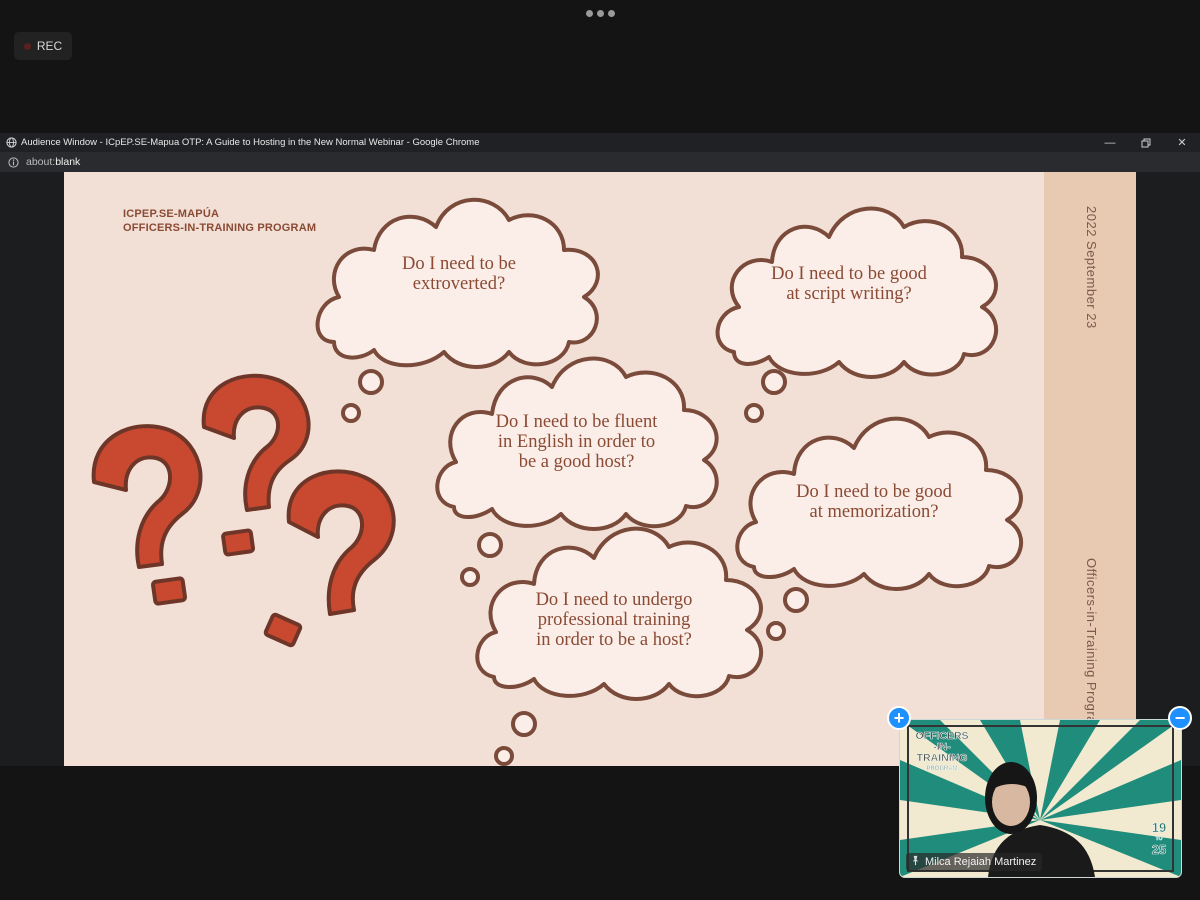 The width and height of the screenshot is (1200, 900). What do you see at coordinates (459, 264) in the screenshot?
I see `question-1-line-1: Do I need to be` at bounding box center [459, 264].